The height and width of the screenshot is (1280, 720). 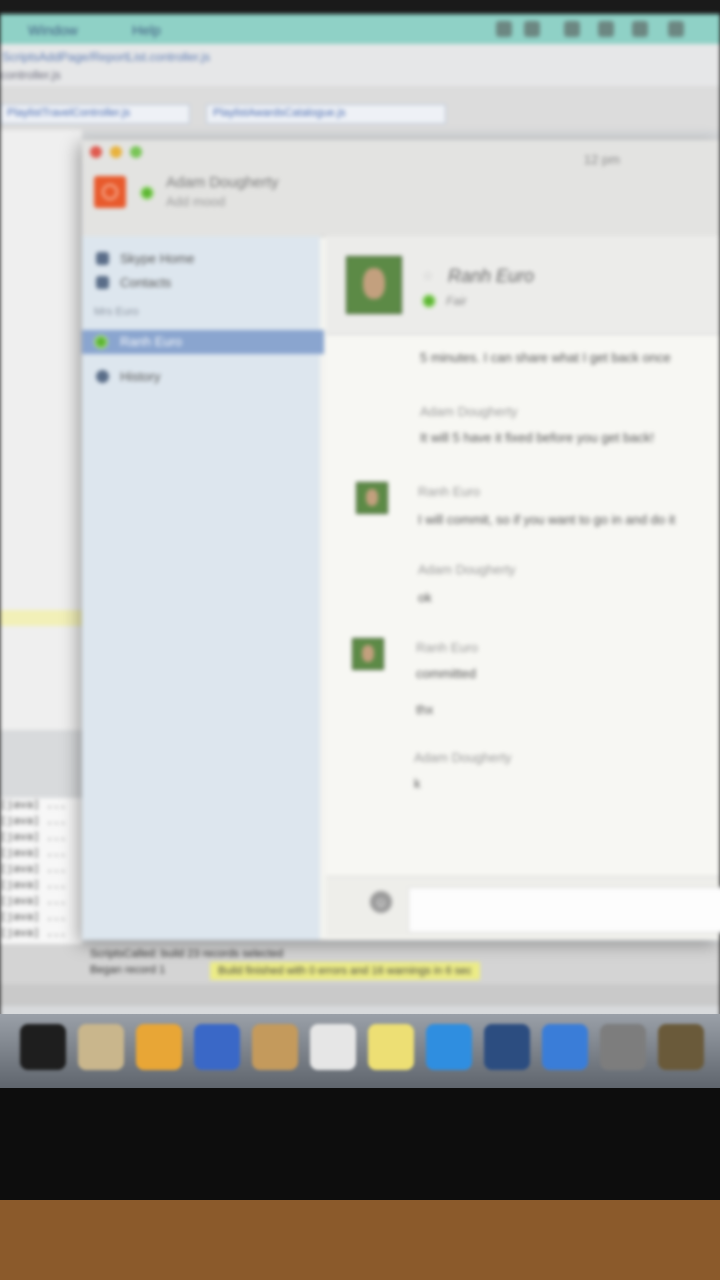 I want to click on monitor-bezel-bottom, so click(x=360, y=1149).